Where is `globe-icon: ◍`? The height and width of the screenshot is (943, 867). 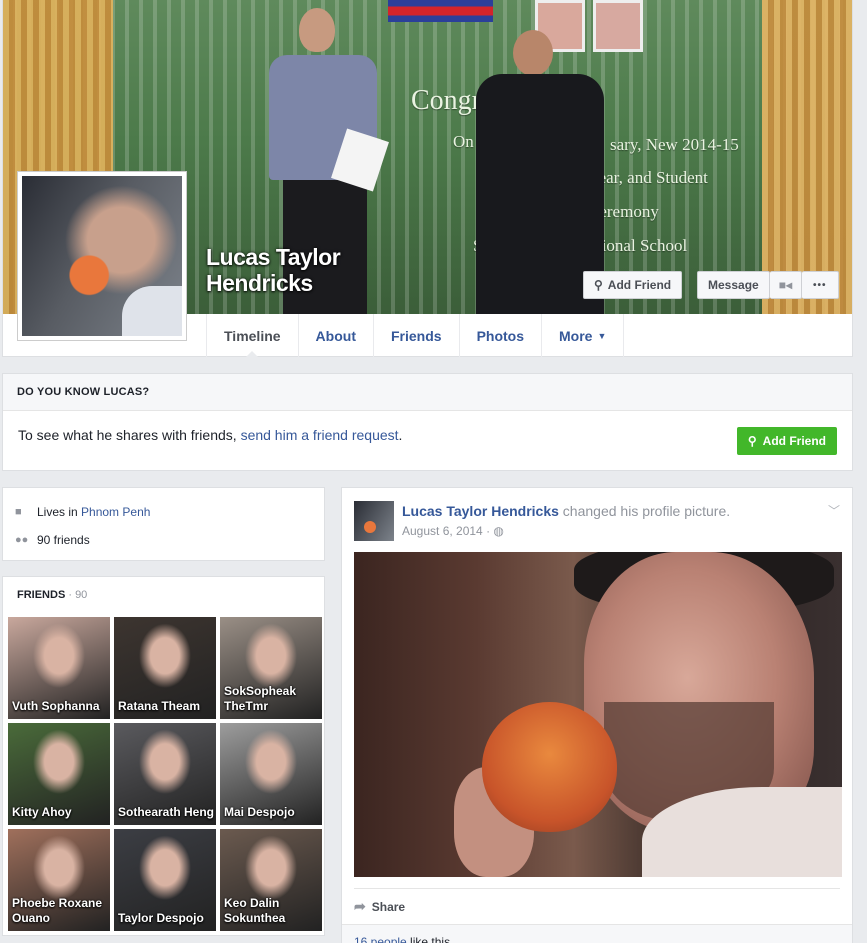 globe-icon: ◍ is located at coordinates (498, 531).